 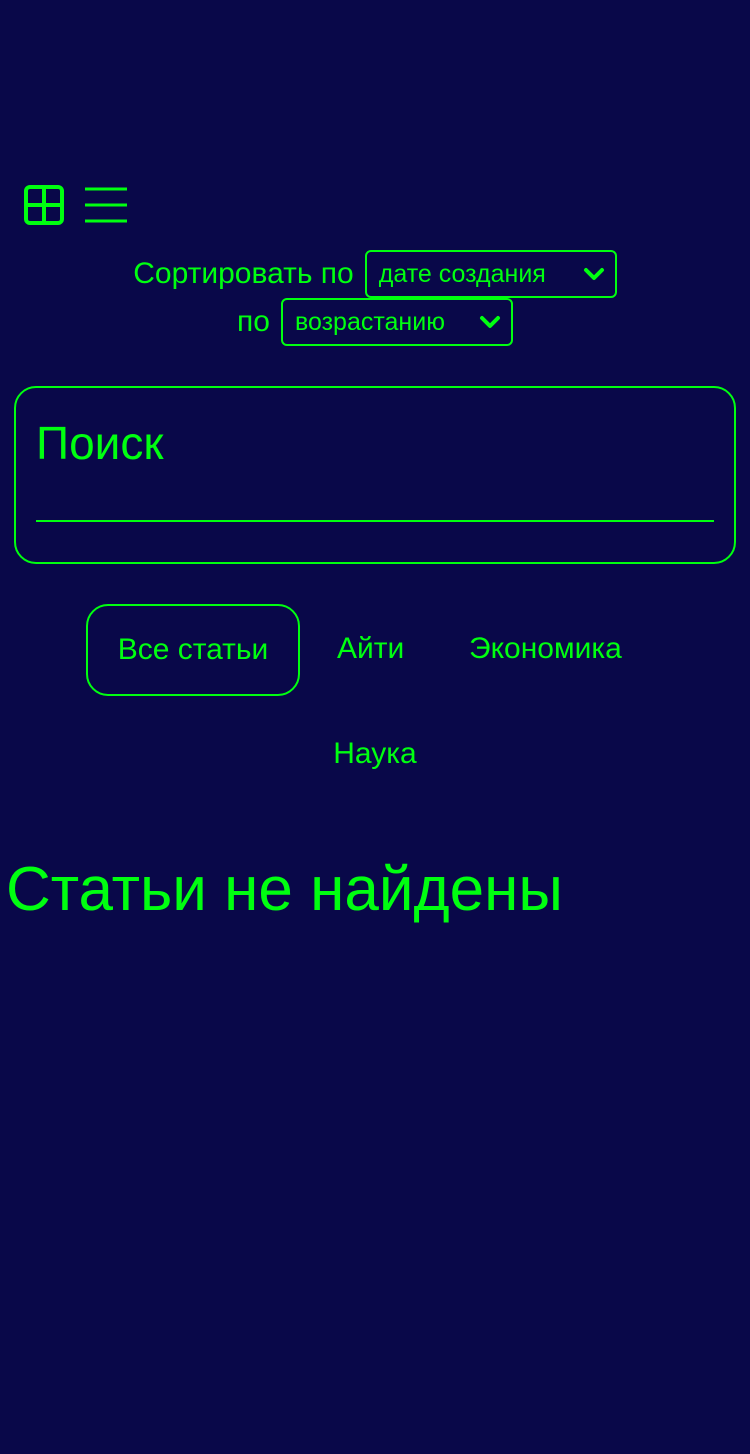 What do you see at coordinates (193, 650) in the screenshot?
I see `tab-all-articles: Все статьи` at bounding box center [193, 650].